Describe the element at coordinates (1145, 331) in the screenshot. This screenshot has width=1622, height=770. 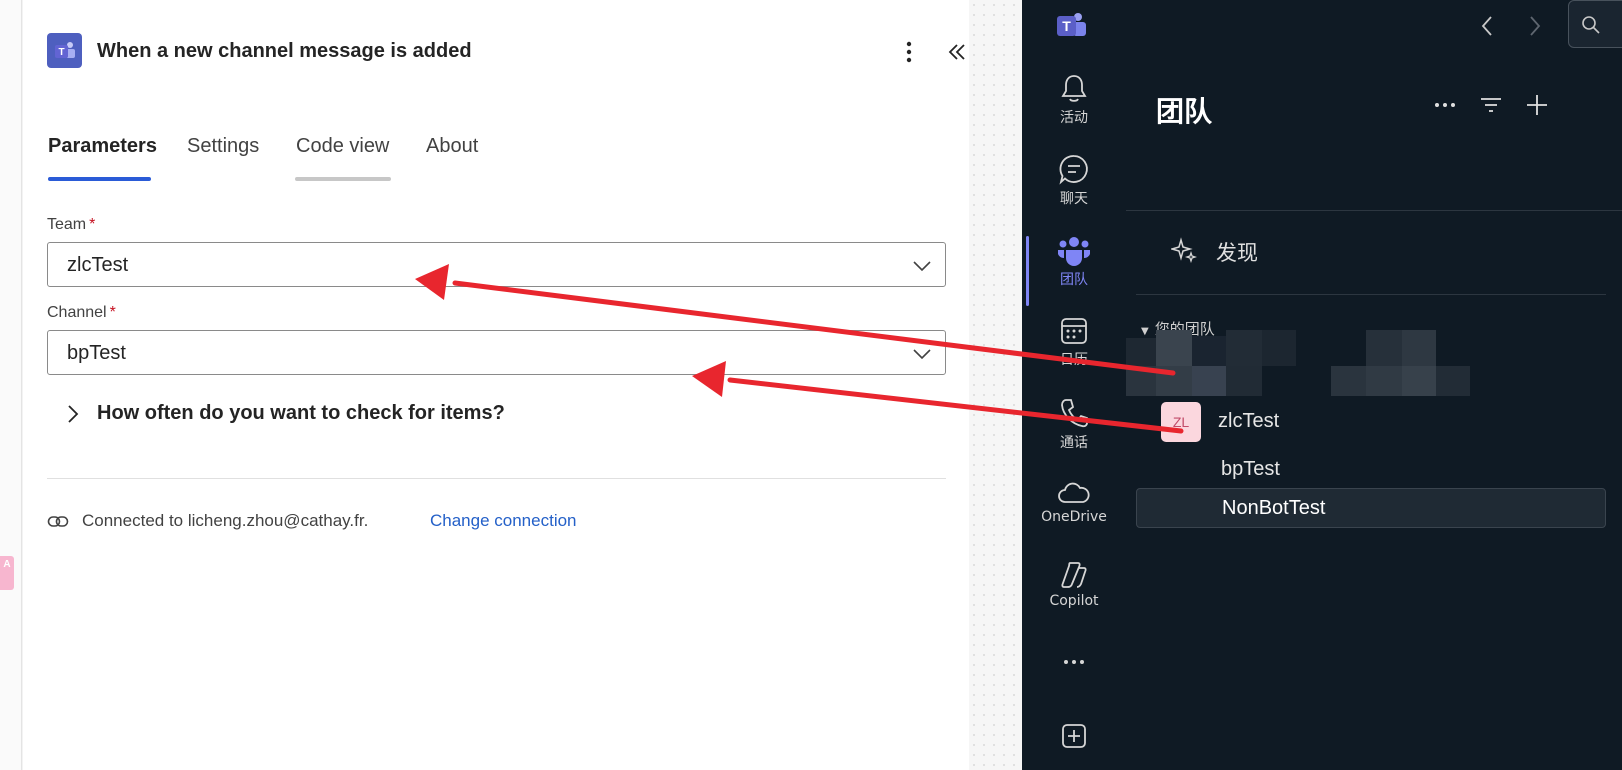
I see `caret-down-icon: ▼` at that location.